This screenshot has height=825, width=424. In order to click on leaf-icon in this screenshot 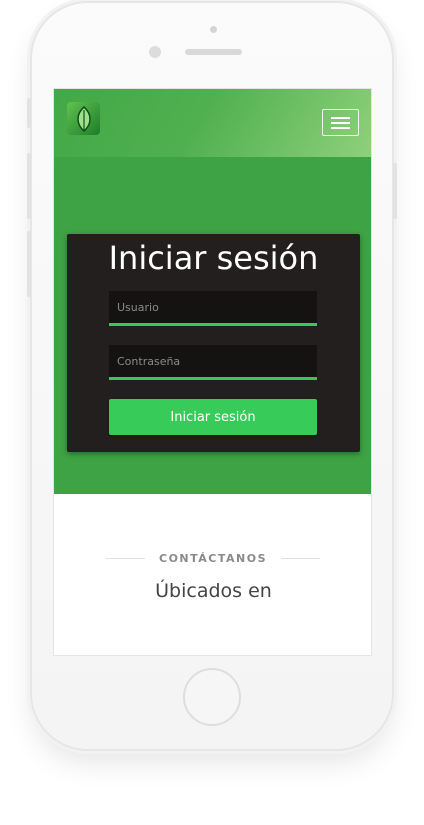, I will do `click(83, 118)`.